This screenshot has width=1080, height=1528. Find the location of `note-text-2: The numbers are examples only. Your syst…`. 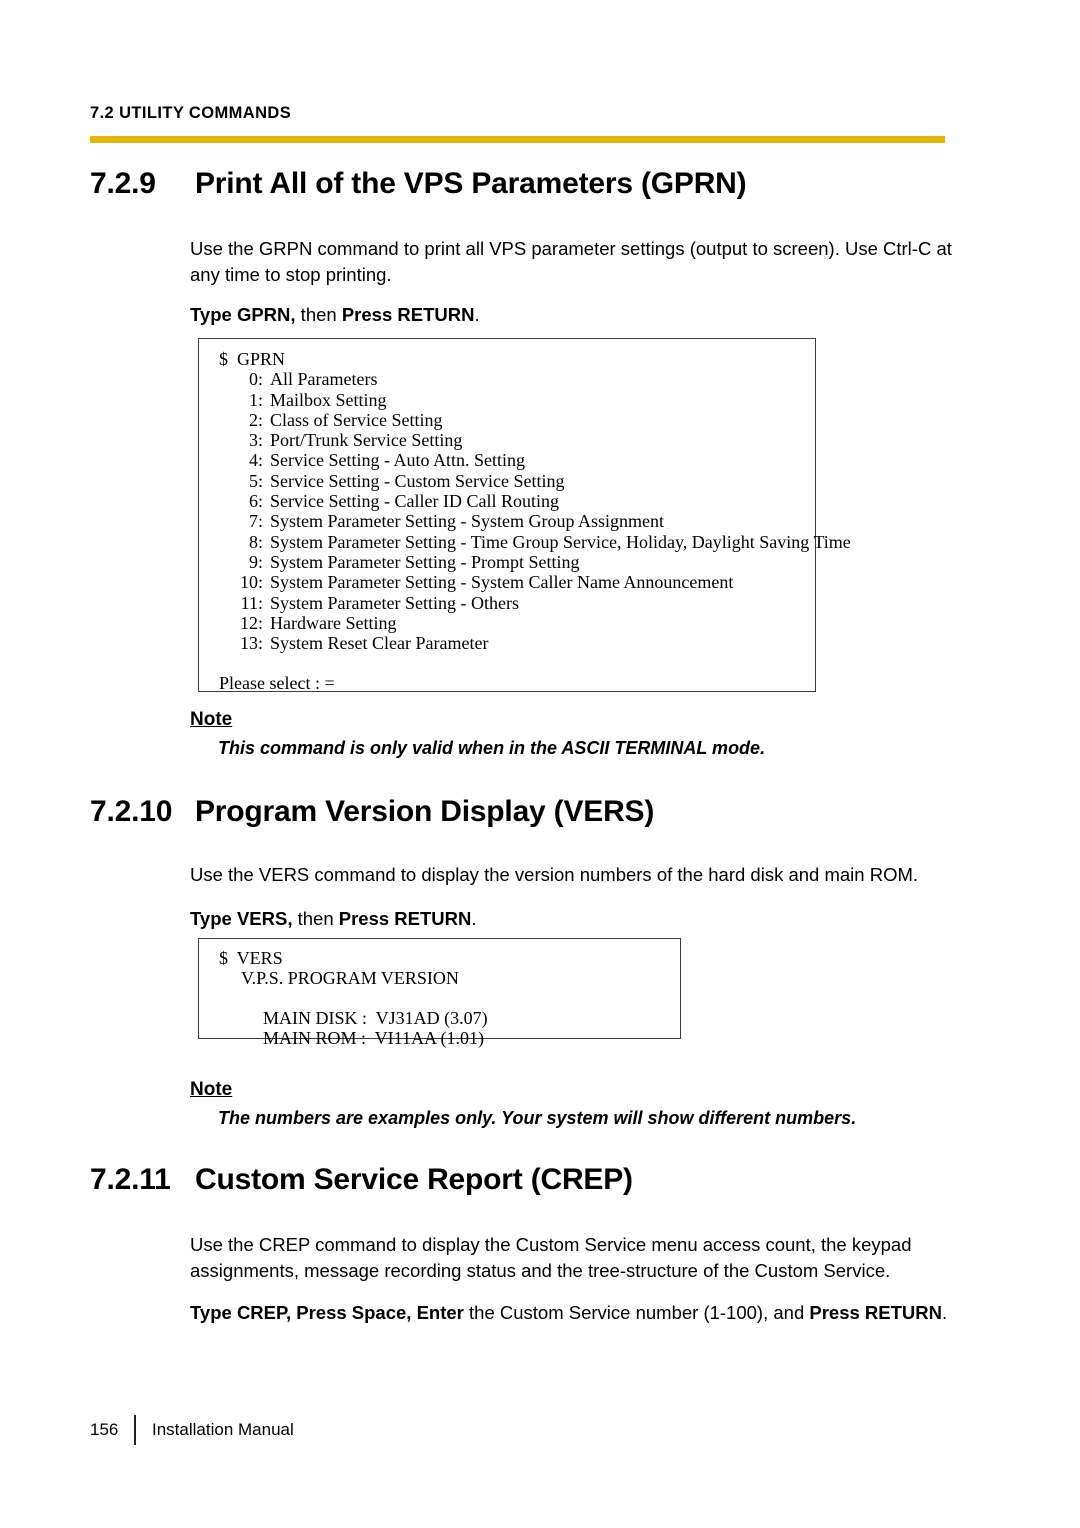

note-text-2: The numbers are examples only. Your syst… is located at coordinates (537, 1118).